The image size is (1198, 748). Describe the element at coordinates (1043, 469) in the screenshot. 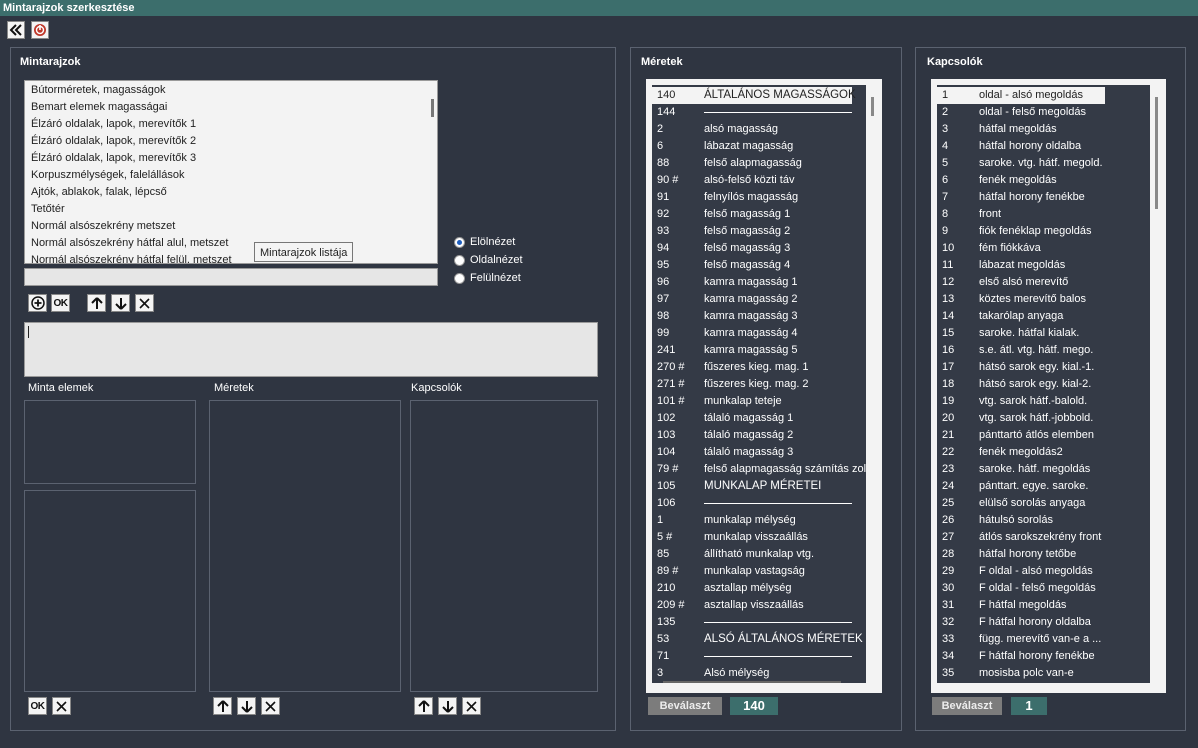

I see `switch-list-item: 23 saroke. hátf. megoldás` at that location.